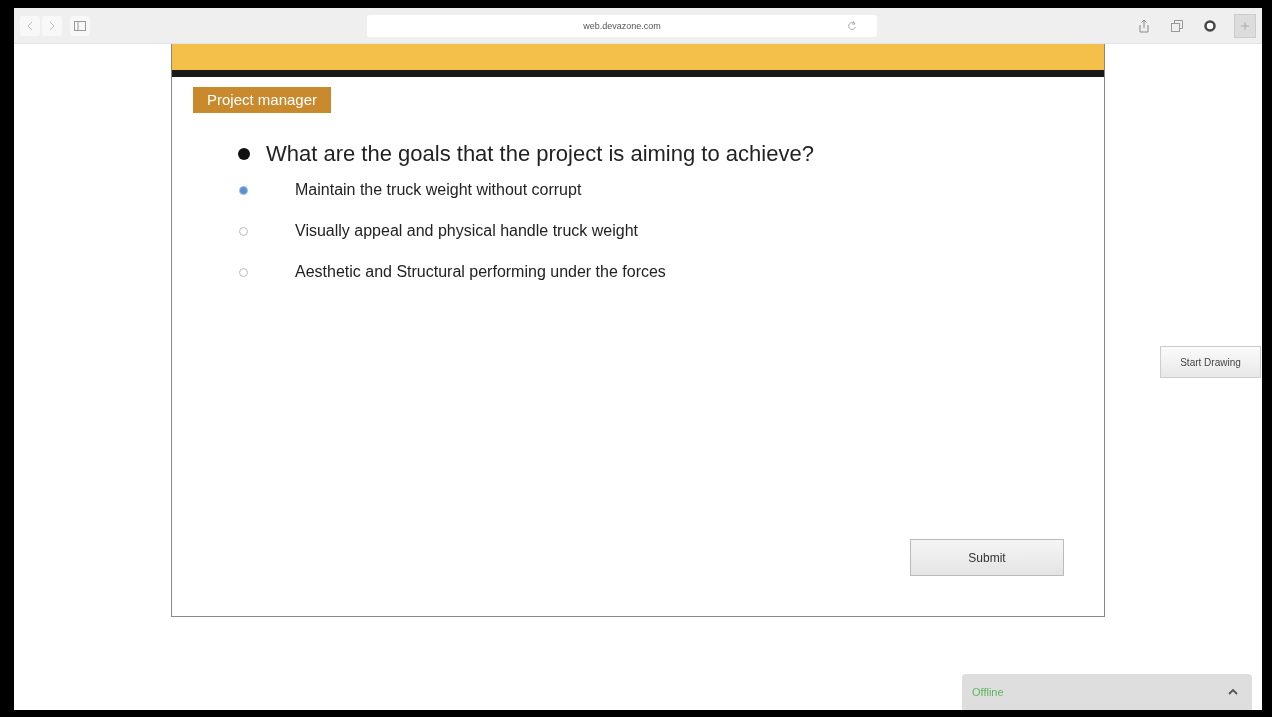 The height and width of the screenshot is (717, 1272). I want to click on role-tag: Project manager, so click(262, 100).